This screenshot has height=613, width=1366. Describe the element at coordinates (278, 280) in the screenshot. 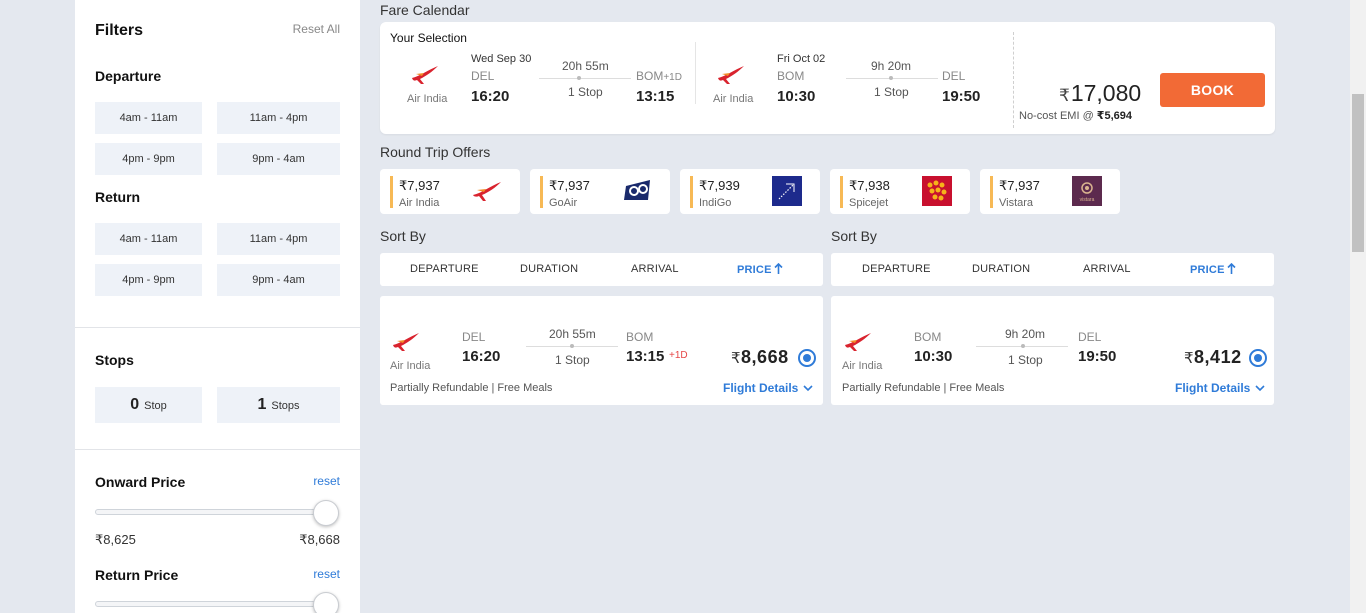

I see `return-slot-night: 9pm - 4am` at that location.